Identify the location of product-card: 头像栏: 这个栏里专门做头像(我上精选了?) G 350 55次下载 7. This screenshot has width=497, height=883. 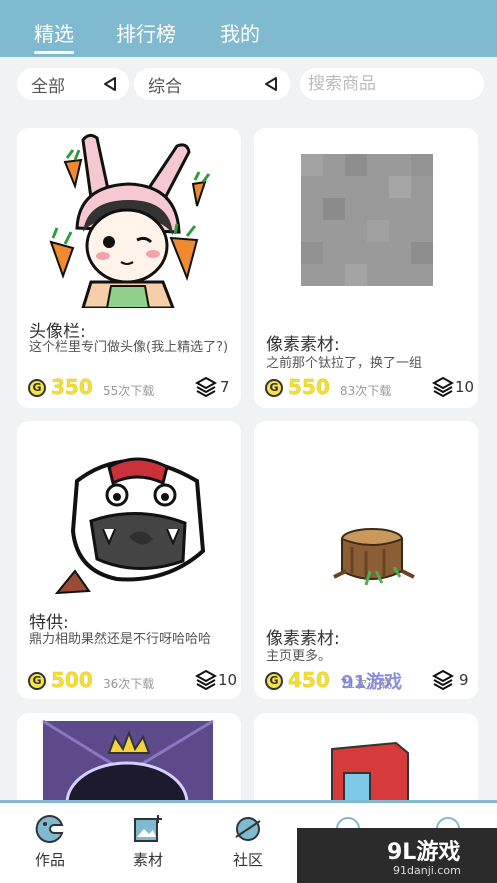
(129, 268).